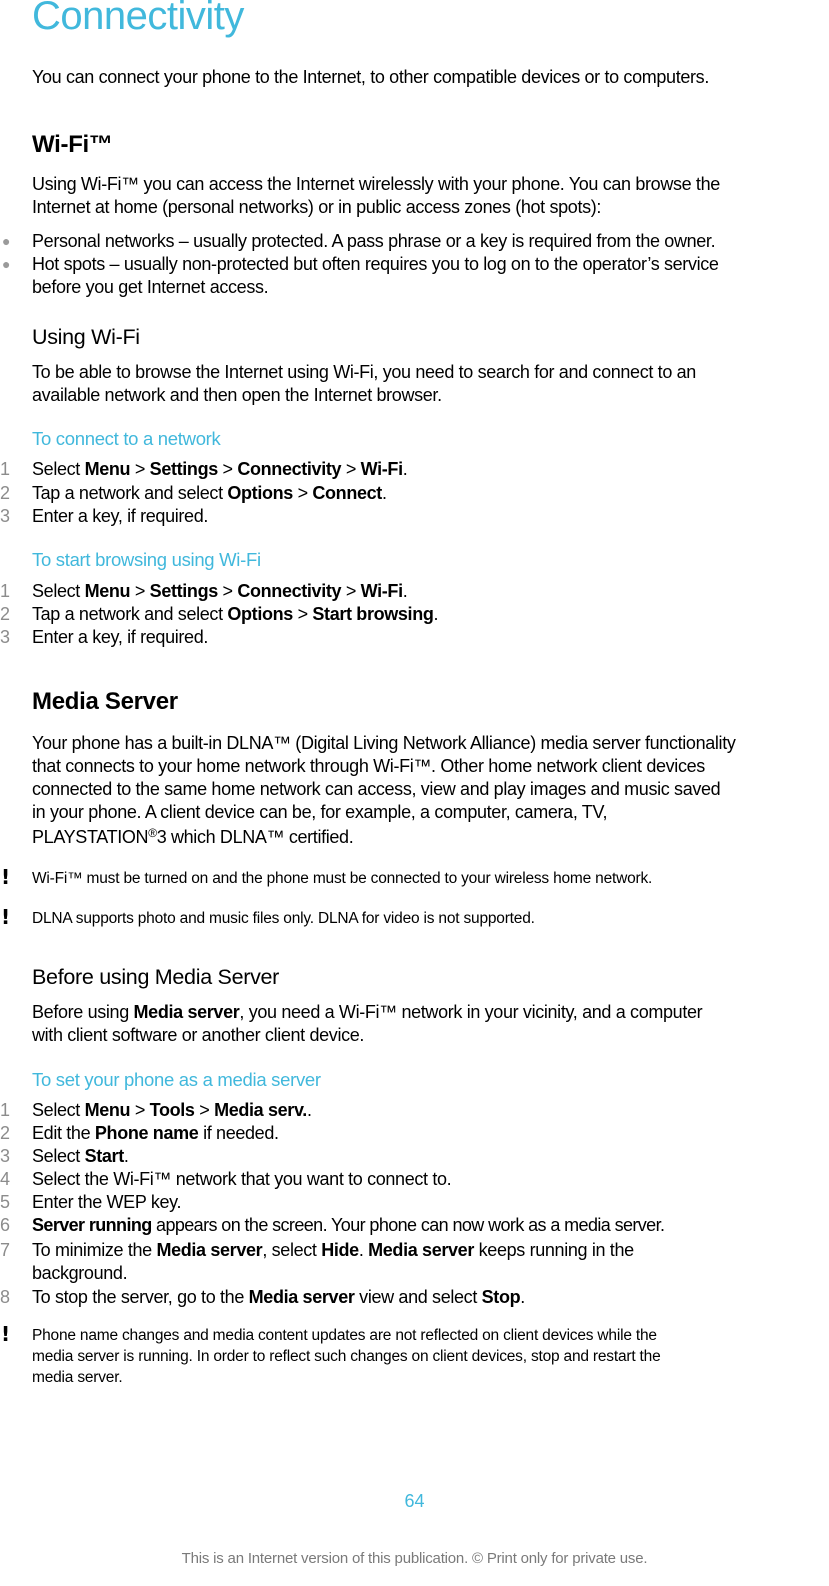 This screenshot has width=829, height=1586. I want to click on procedure-title-browse: To start browsing using Wi-Fi, so click(146, 559).